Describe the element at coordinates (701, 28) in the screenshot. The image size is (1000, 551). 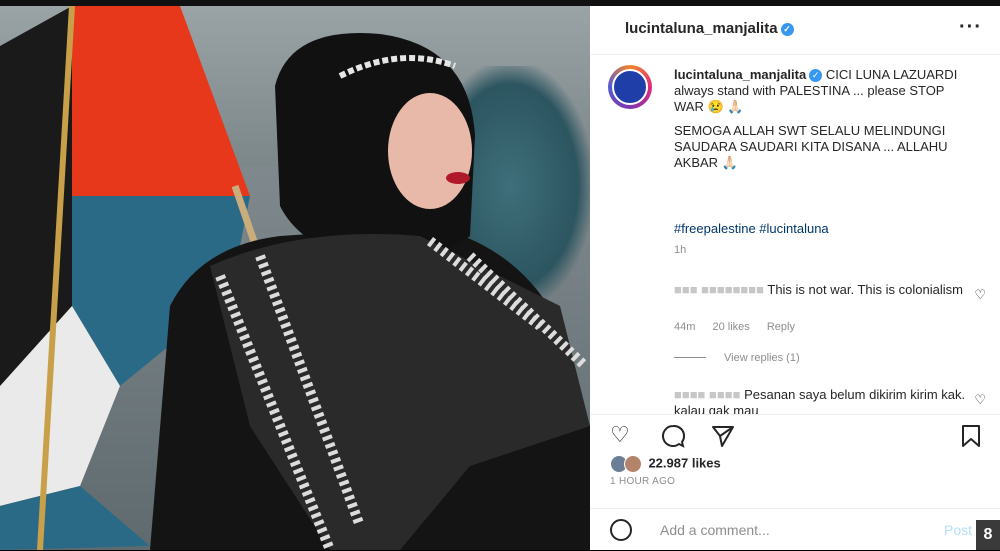
I see `header-username-text: lucintaluna_manjalita` at that location.